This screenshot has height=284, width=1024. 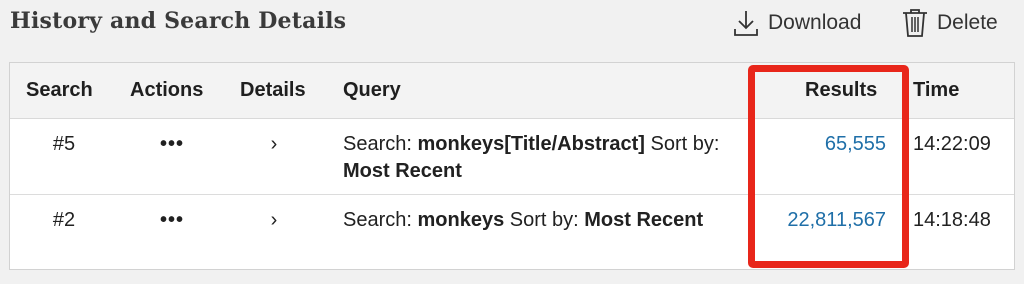 I want to click on column-query: Query, so click(x=372, y=90).